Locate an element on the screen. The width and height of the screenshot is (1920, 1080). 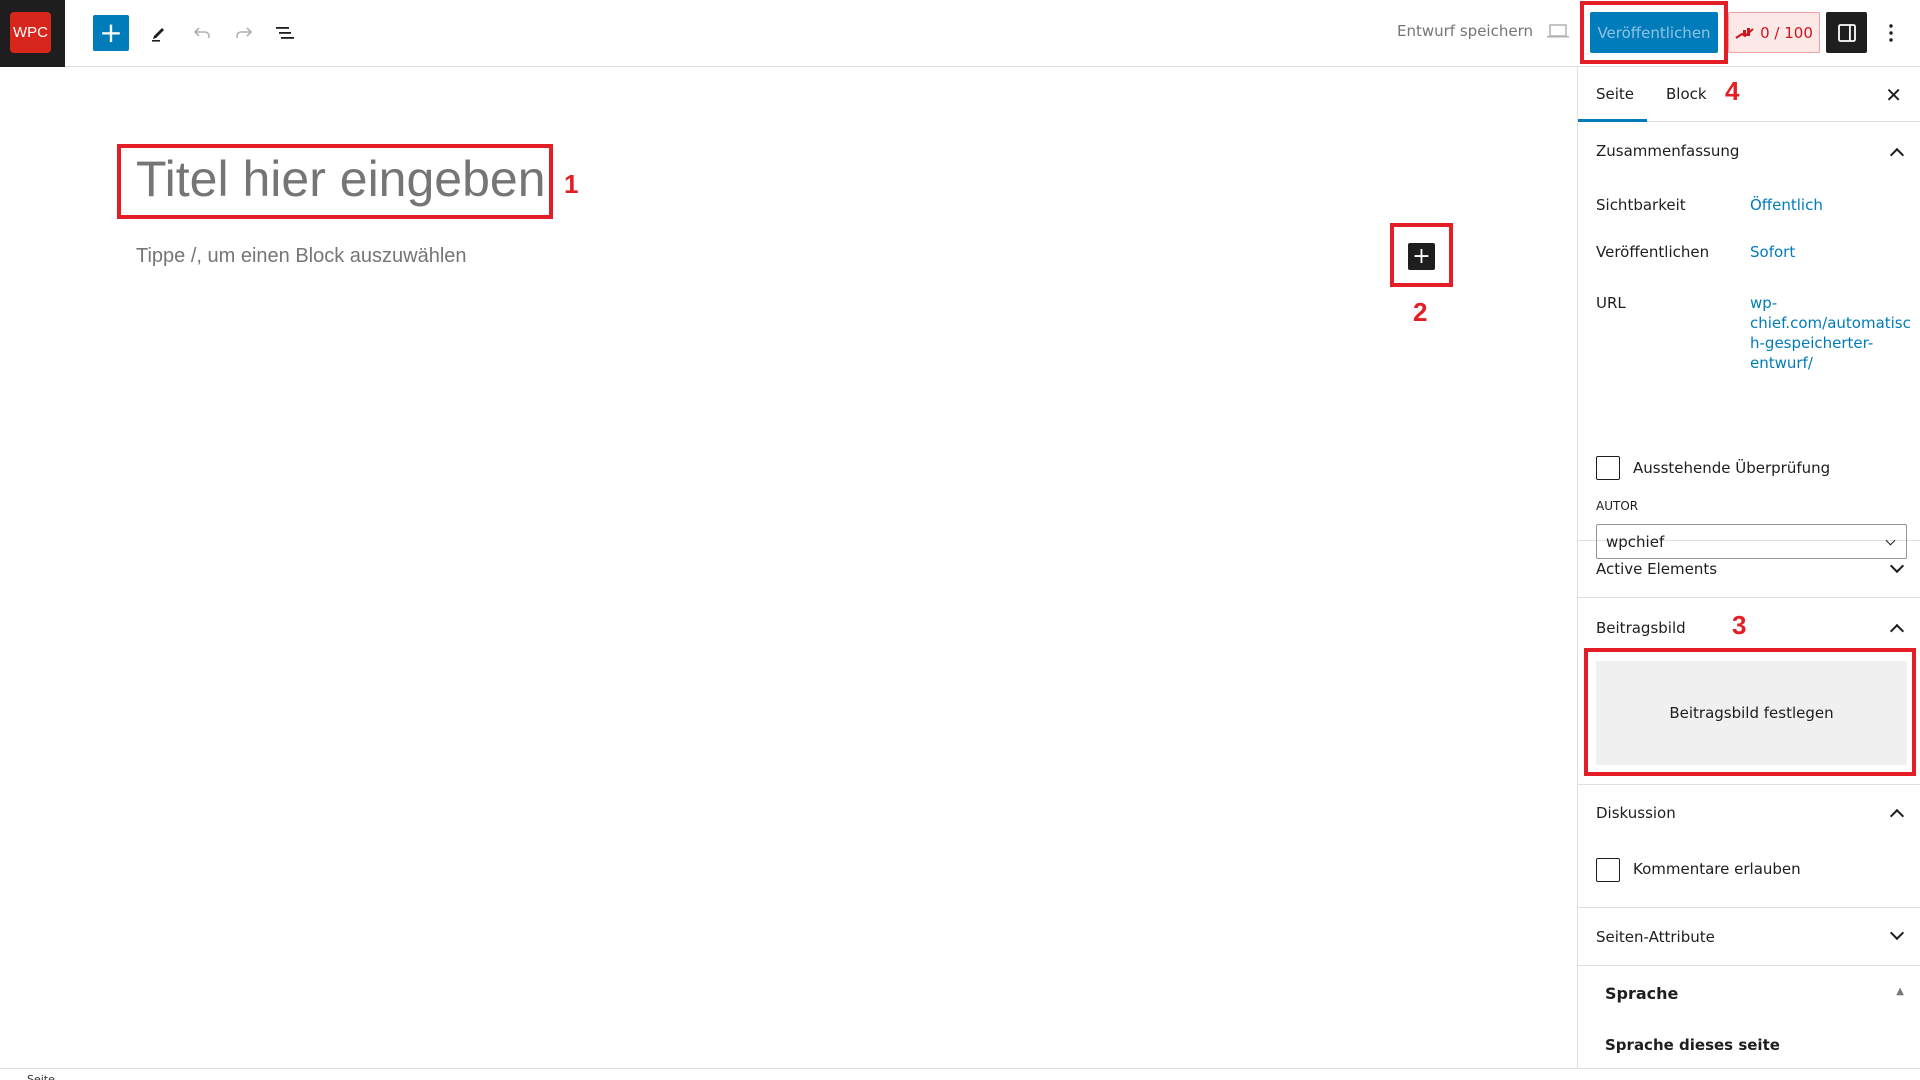
undo-button is located at coordinates (202, 33).